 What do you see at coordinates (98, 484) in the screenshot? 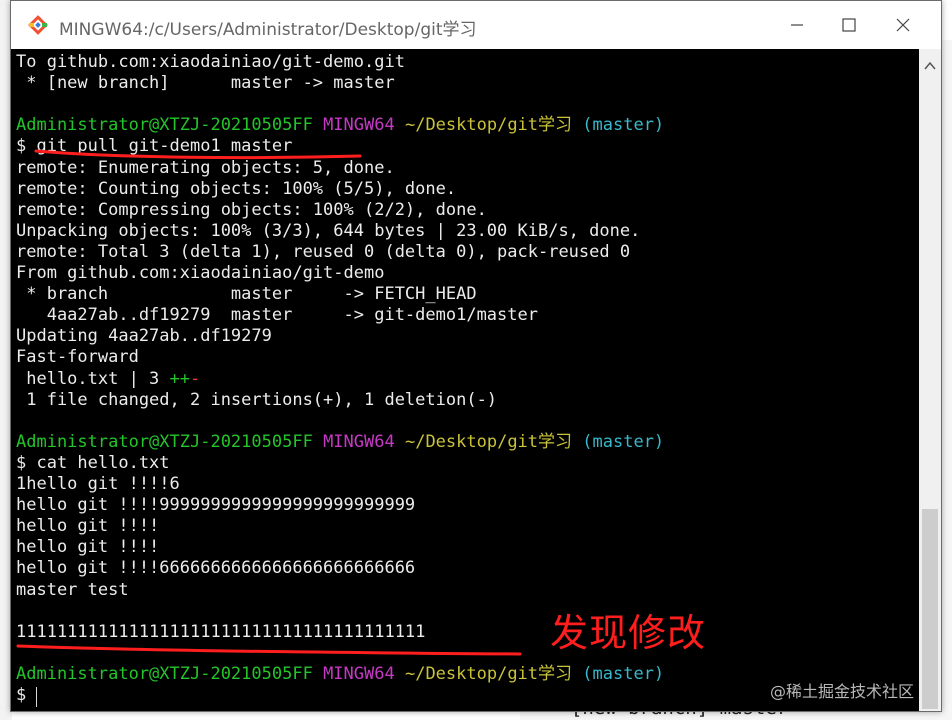
I see `terminal-line: 1hello git !!!!6` at bounding box center [98, 484].